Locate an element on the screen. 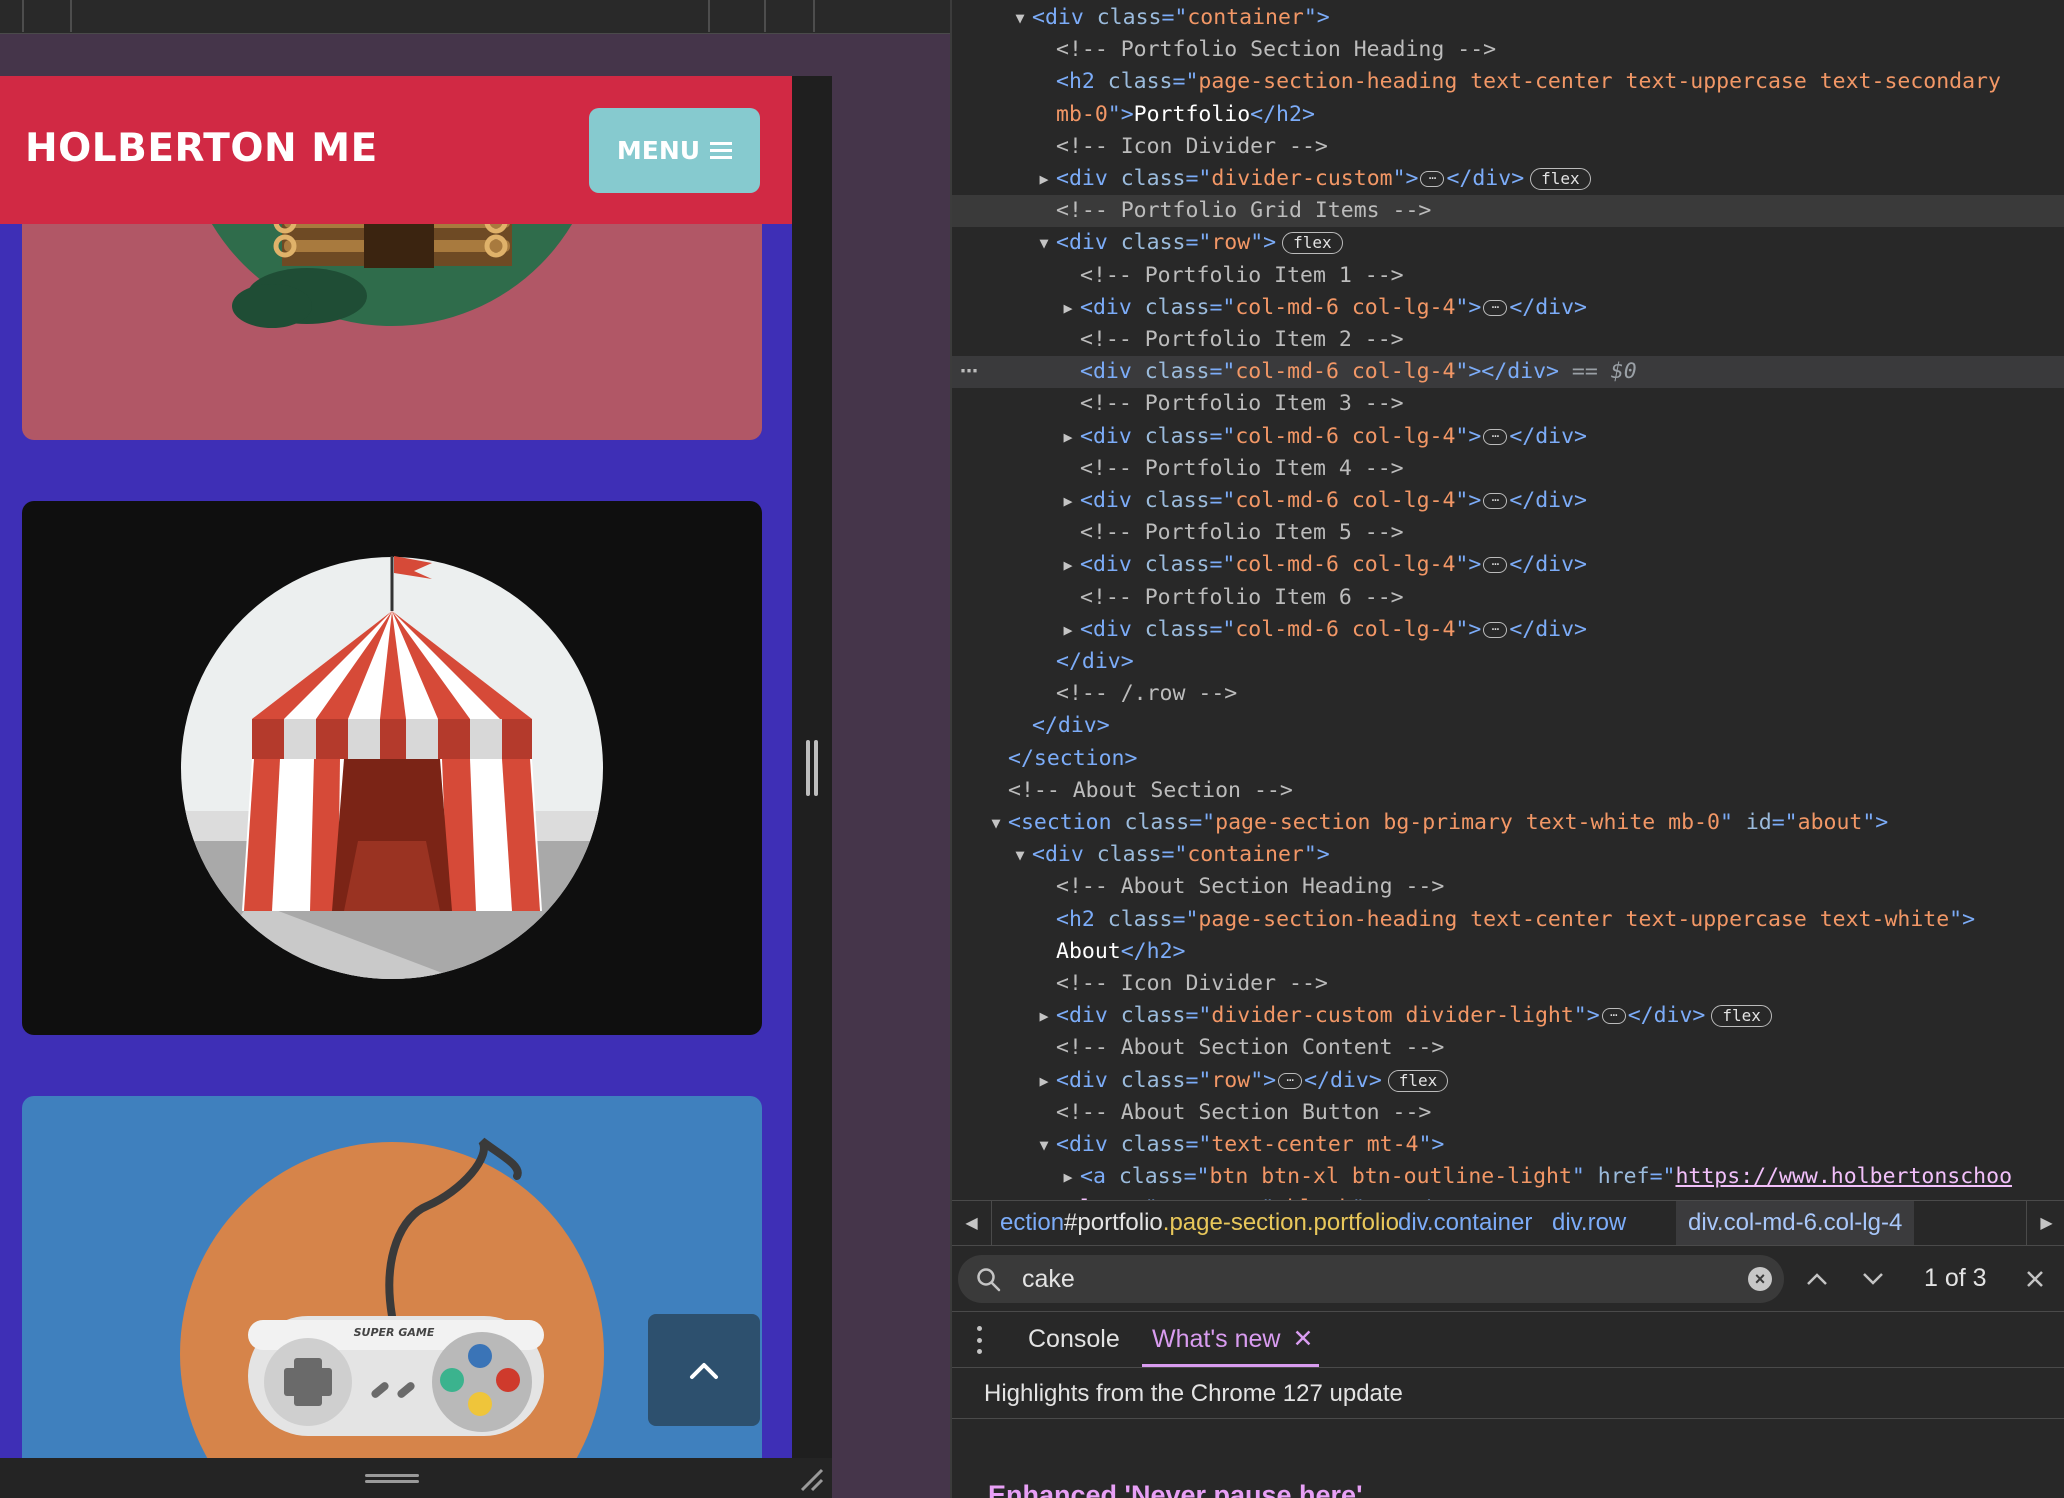  more-options-icon is located at coordinates (979, 1340).